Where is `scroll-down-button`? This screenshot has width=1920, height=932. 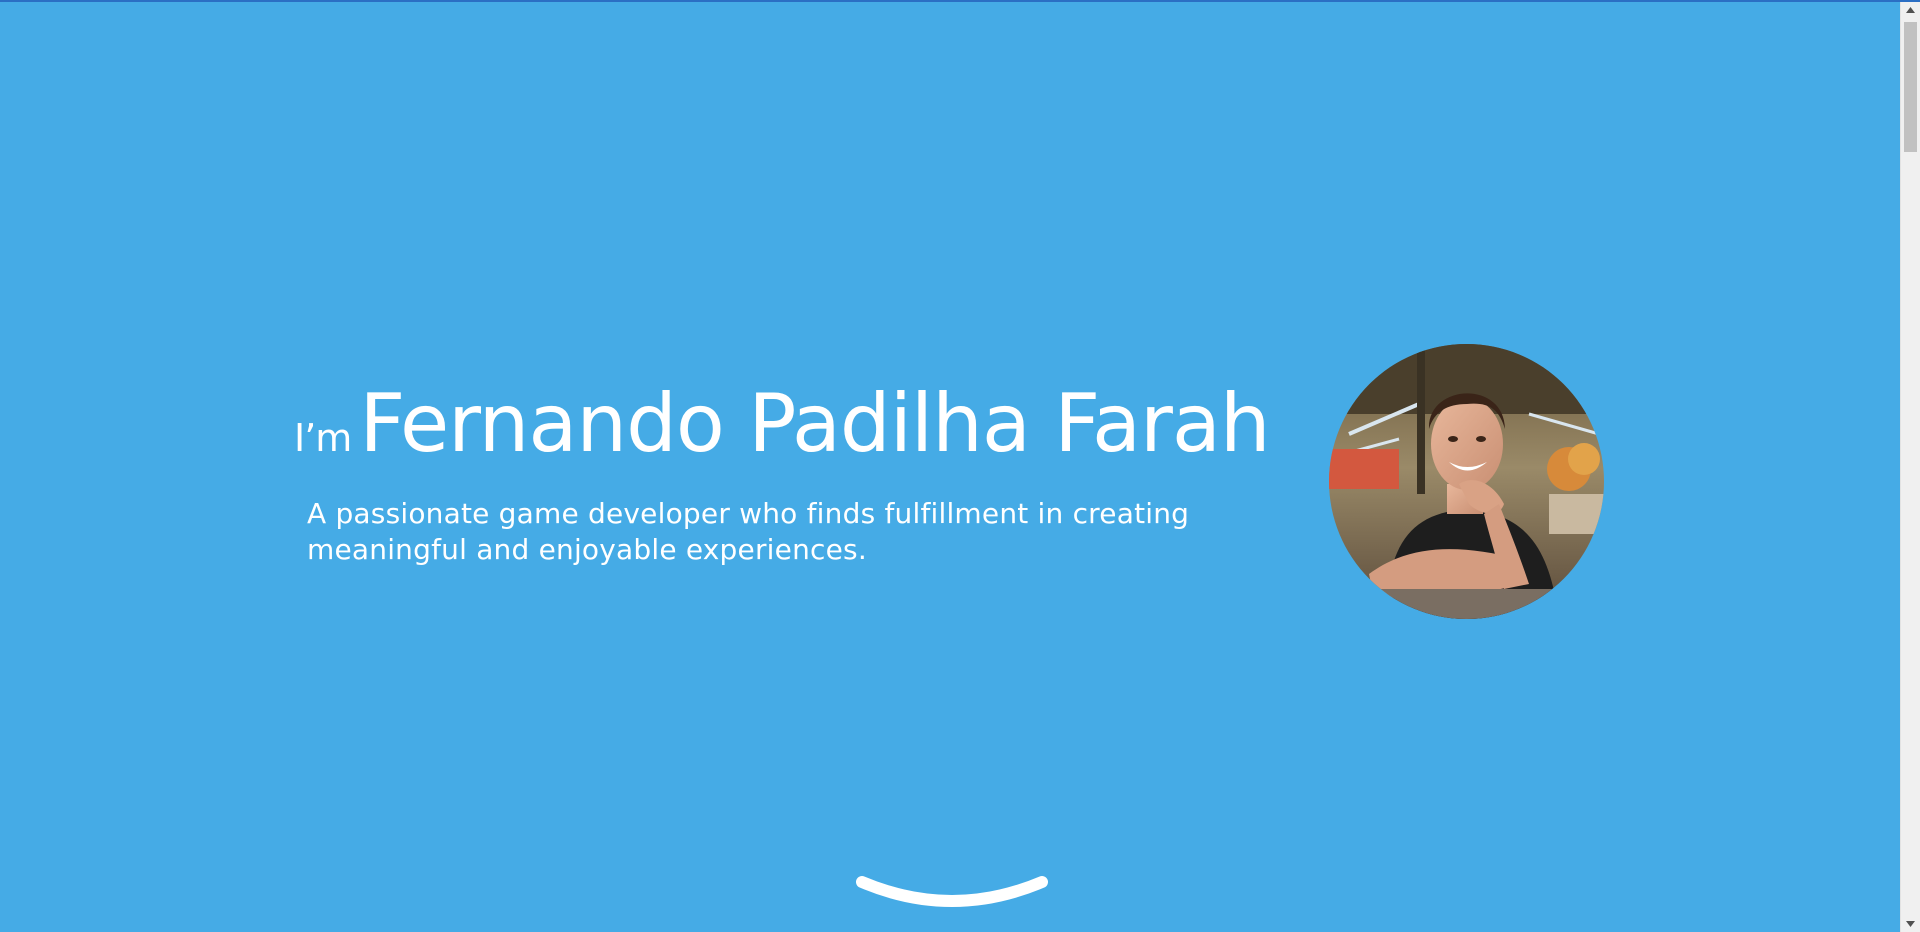
scroll-down-button is located at coordinates (952, 897).